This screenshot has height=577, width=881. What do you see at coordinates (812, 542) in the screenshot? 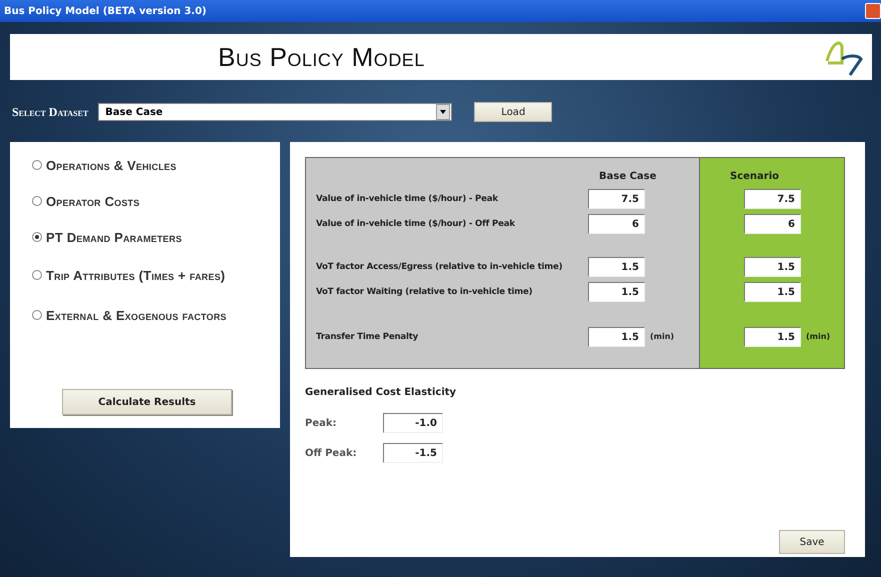
I see `save-button: Save` at bounding box center [812, 542].